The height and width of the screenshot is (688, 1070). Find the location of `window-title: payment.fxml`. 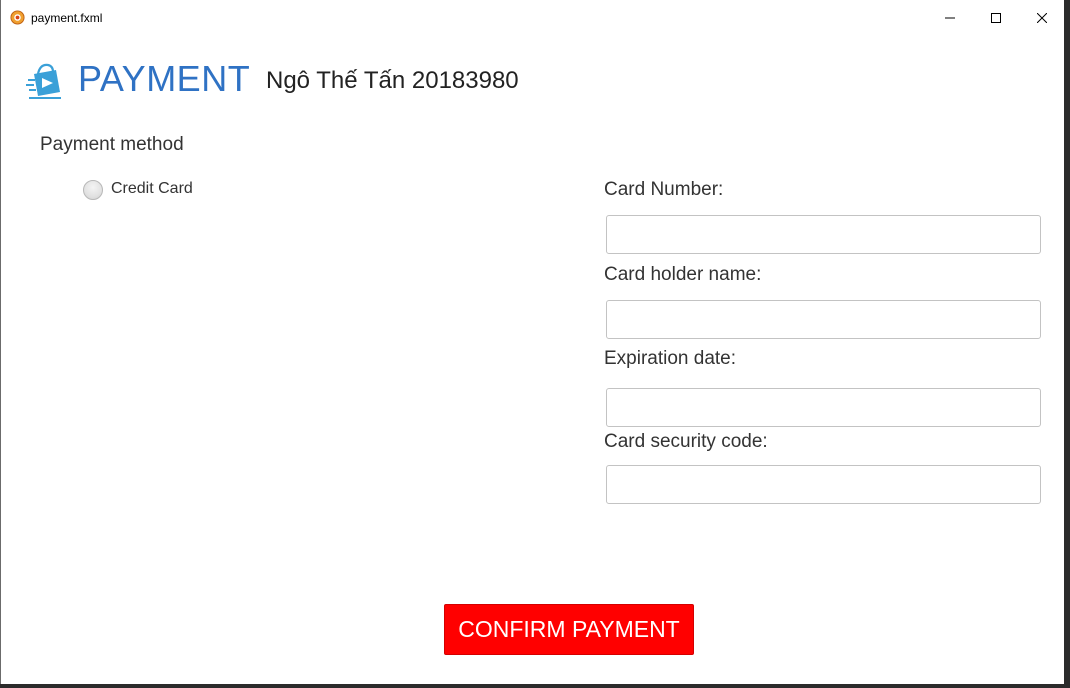

window-title: payment.fxml is located at coordinates (67, 18).